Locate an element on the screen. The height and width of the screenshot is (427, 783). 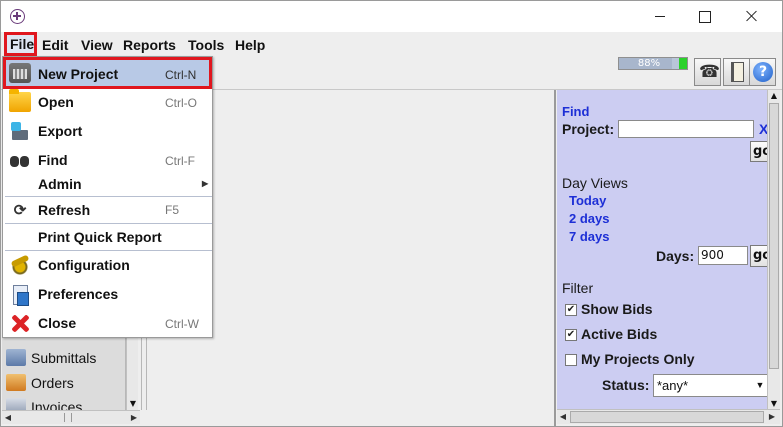
right-panel-vertical-scrollbar: ▲ ▼ is located at coordinates (773, 250).